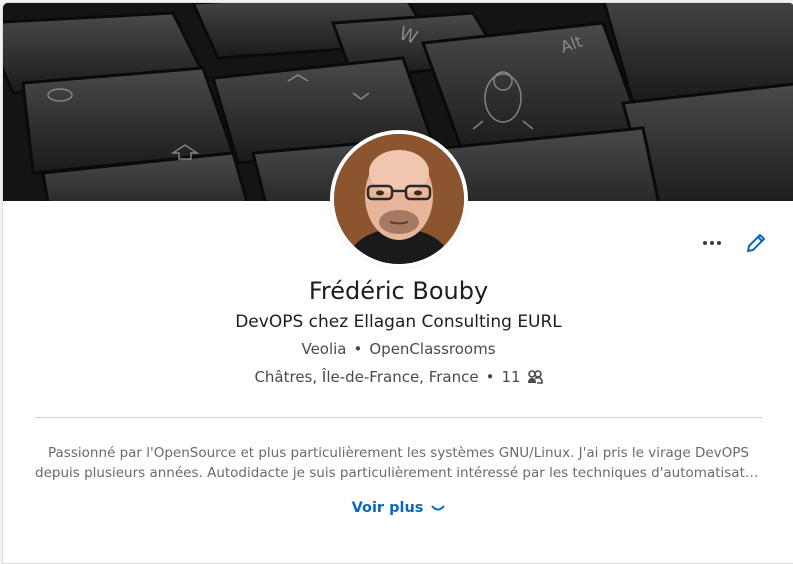  I want to click on section-divider, so click(398, 417).